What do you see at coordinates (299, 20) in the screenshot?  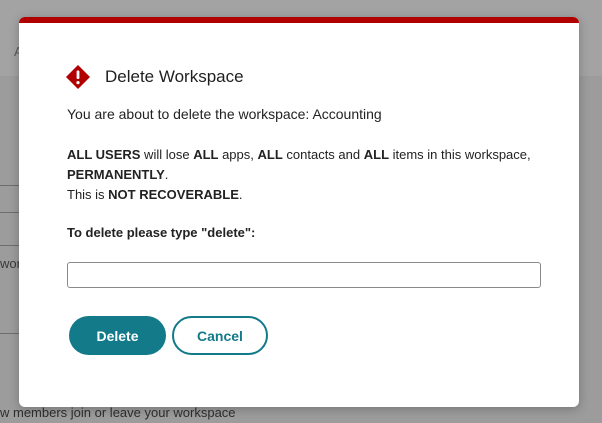 I see `dialog-accent-bar` at bounding box center [299, 20].